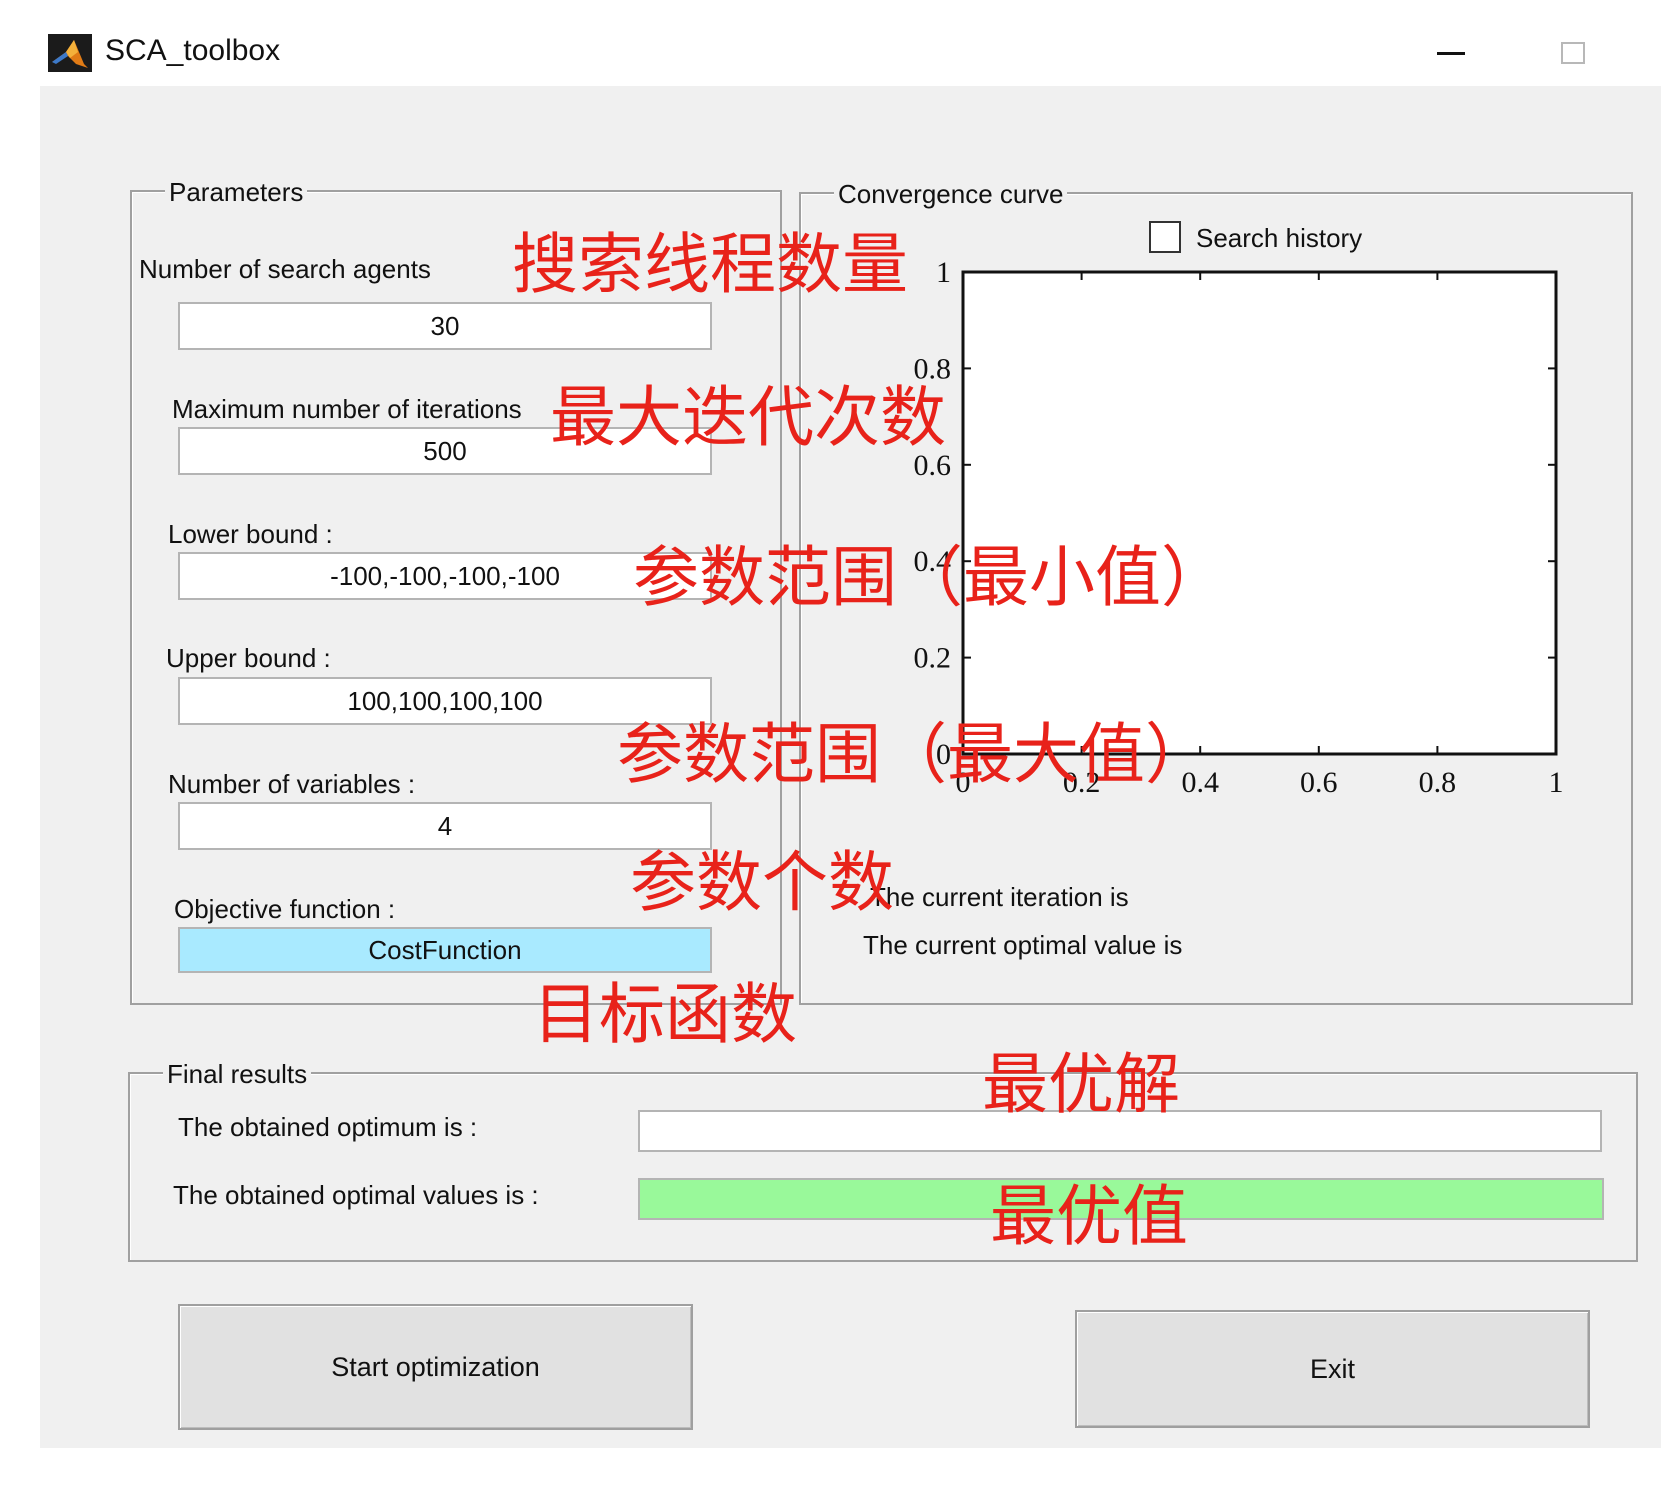 This screenshot has width=1661, height=1495. I want to click on start-optimization-button: Start optimization, so click(435, 1367).